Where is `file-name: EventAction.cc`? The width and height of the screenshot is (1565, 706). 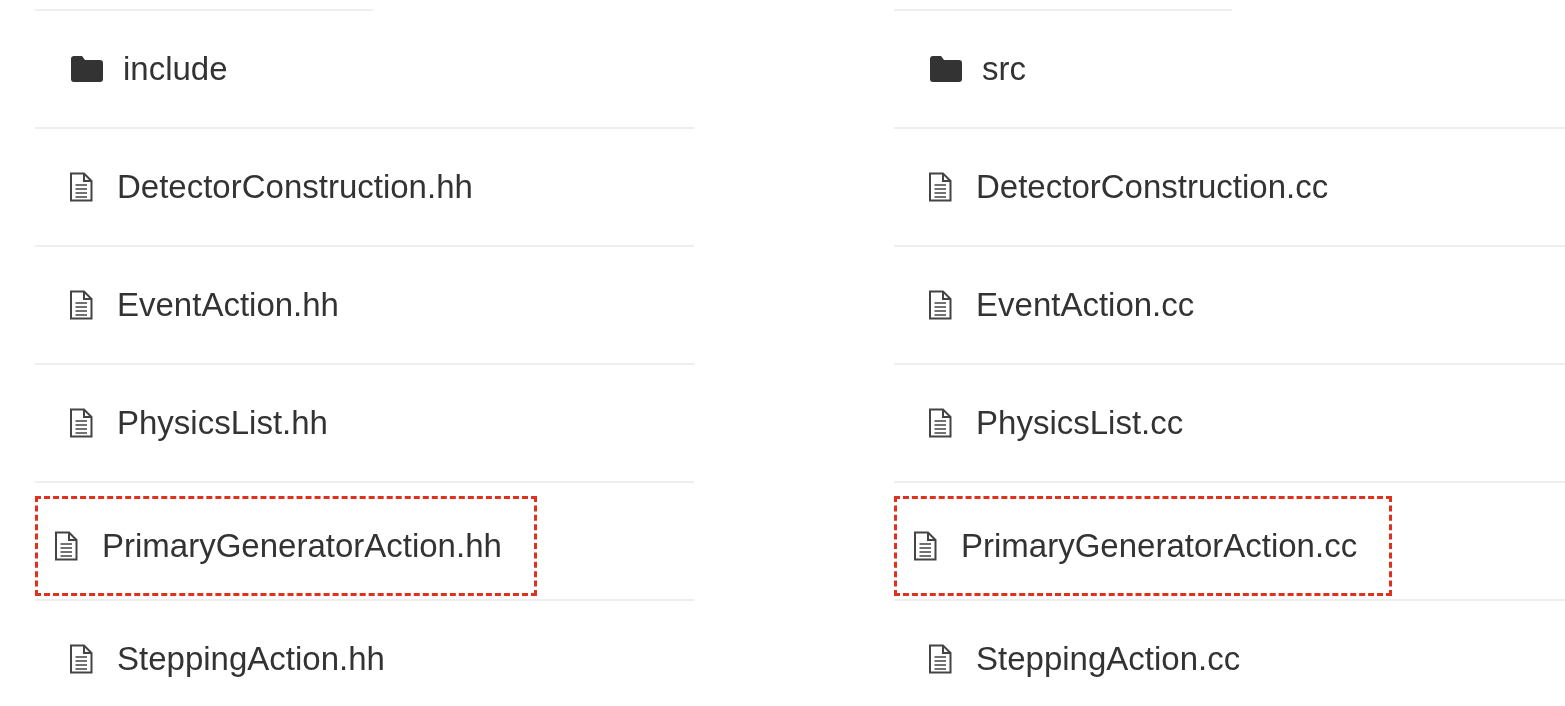
file-name: EventAction.cc is located at coordinates (1085, 305).